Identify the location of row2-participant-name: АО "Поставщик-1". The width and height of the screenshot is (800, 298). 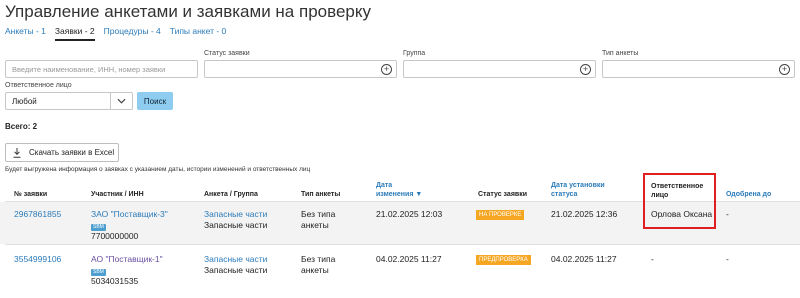
(127, 259).